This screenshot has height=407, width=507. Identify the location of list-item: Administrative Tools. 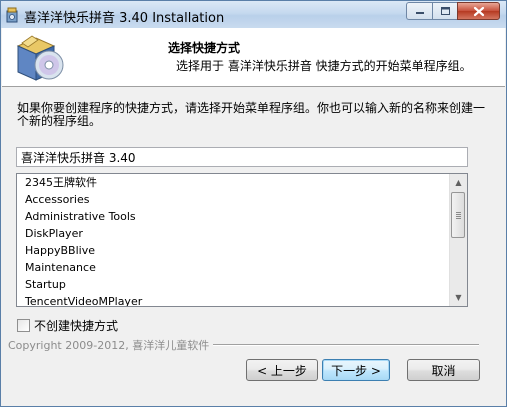
(234, 216).